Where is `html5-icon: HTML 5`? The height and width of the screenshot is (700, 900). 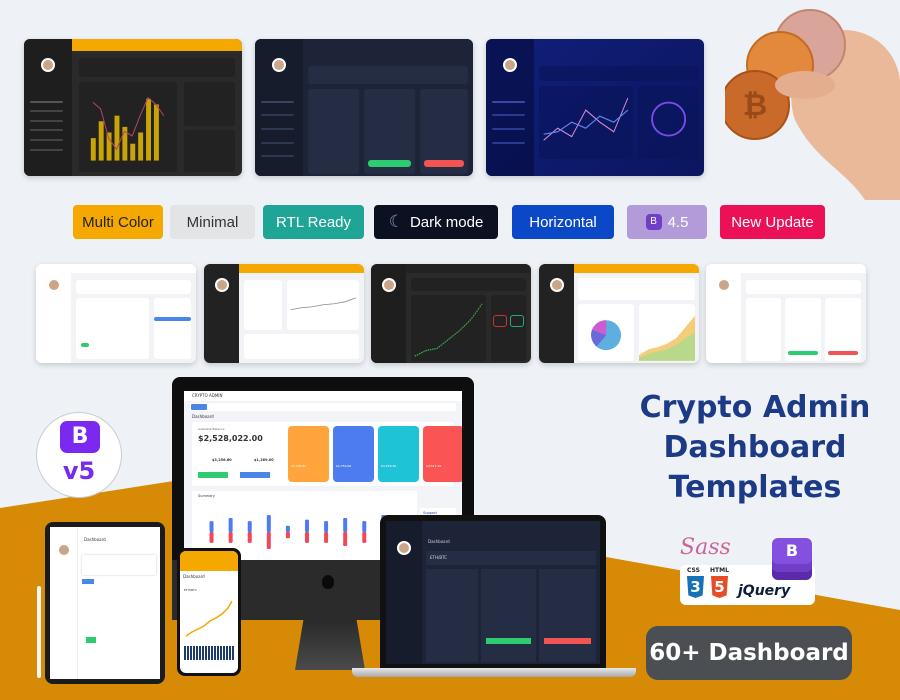
html5-icon: HTML 5 is located at coordinates (719, 582).